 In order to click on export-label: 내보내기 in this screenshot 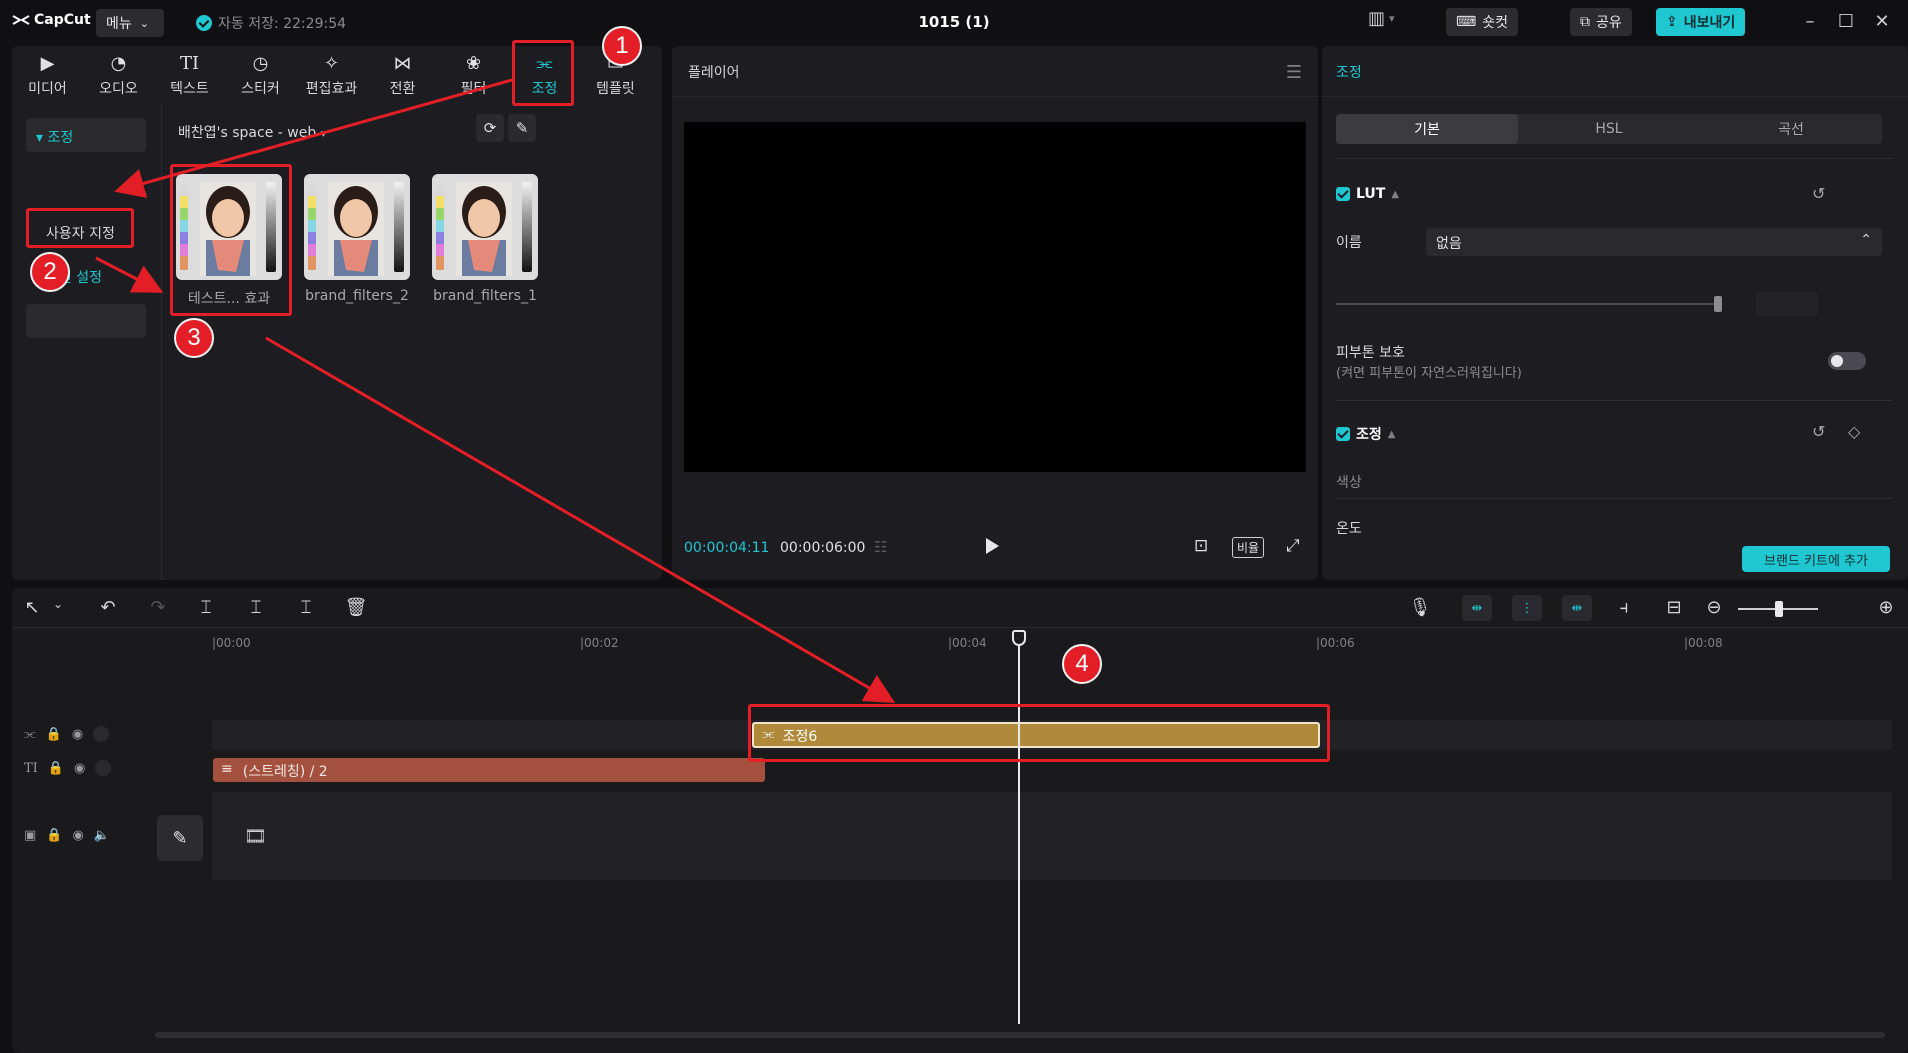, I will do `click(1709, 23)`.